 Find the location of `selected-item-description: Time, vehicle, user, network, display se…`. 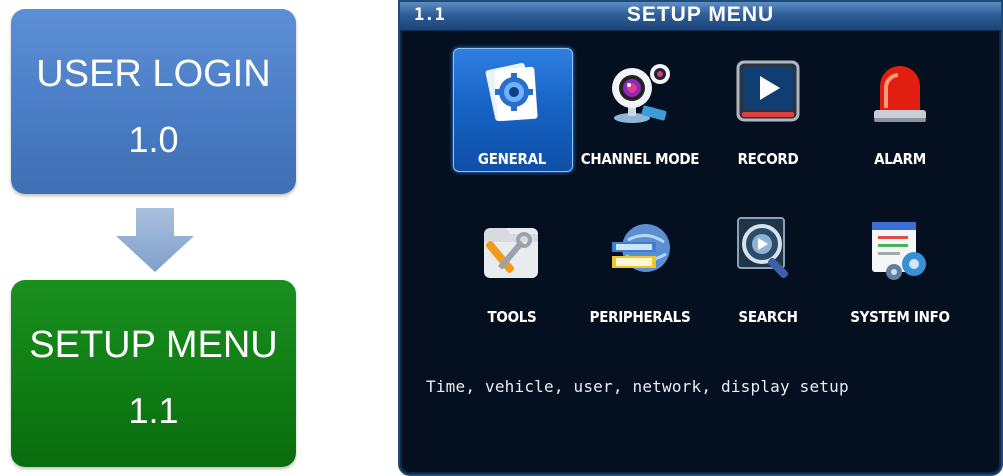

selected-item-description: Time, vehicle, user, network, display se… is located at coordinates (637, 386).